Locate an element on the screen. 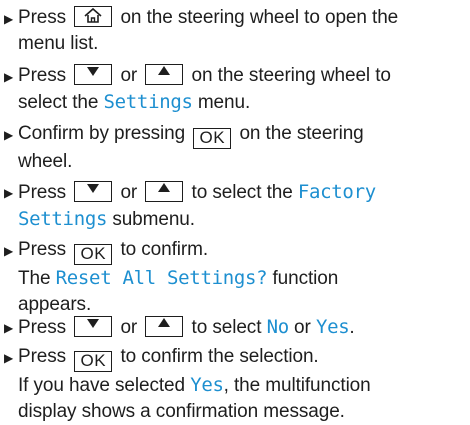 This screenshot has width=470, height=425. step-text: on the steering is located at coordinates (301, 133).